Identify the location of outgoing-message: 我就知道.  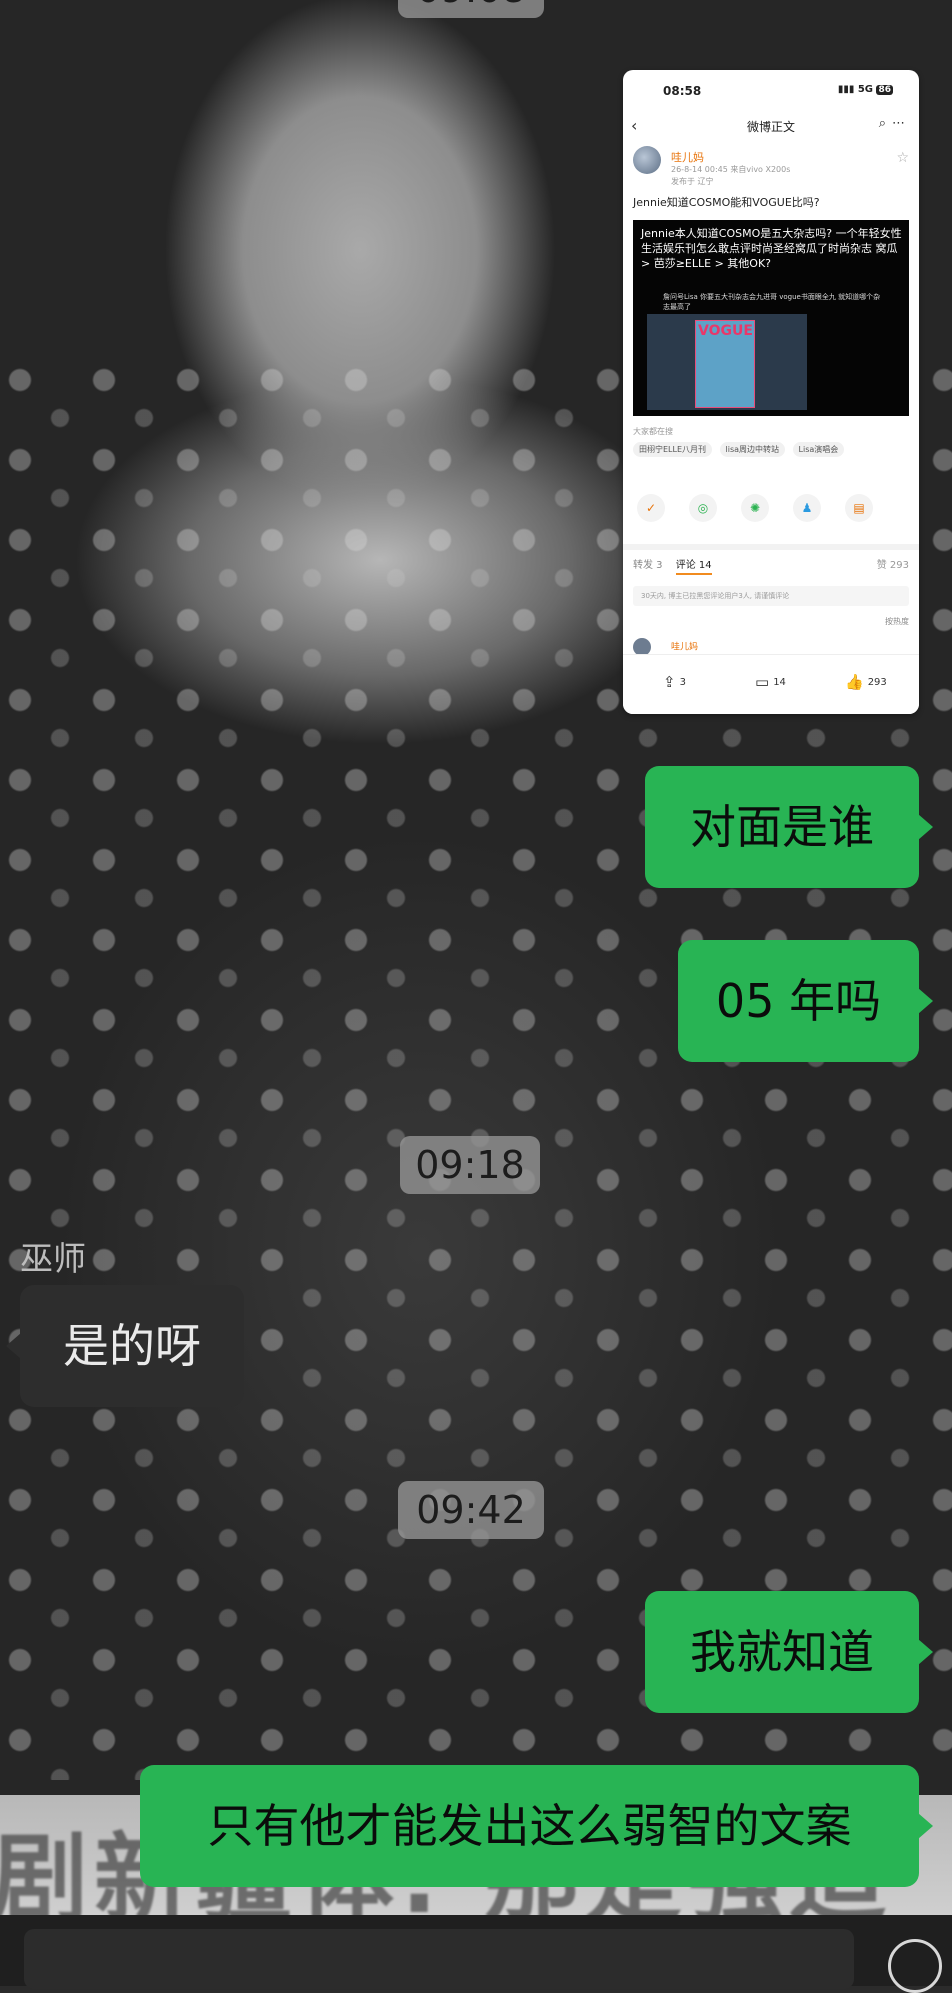
(789, 1652).